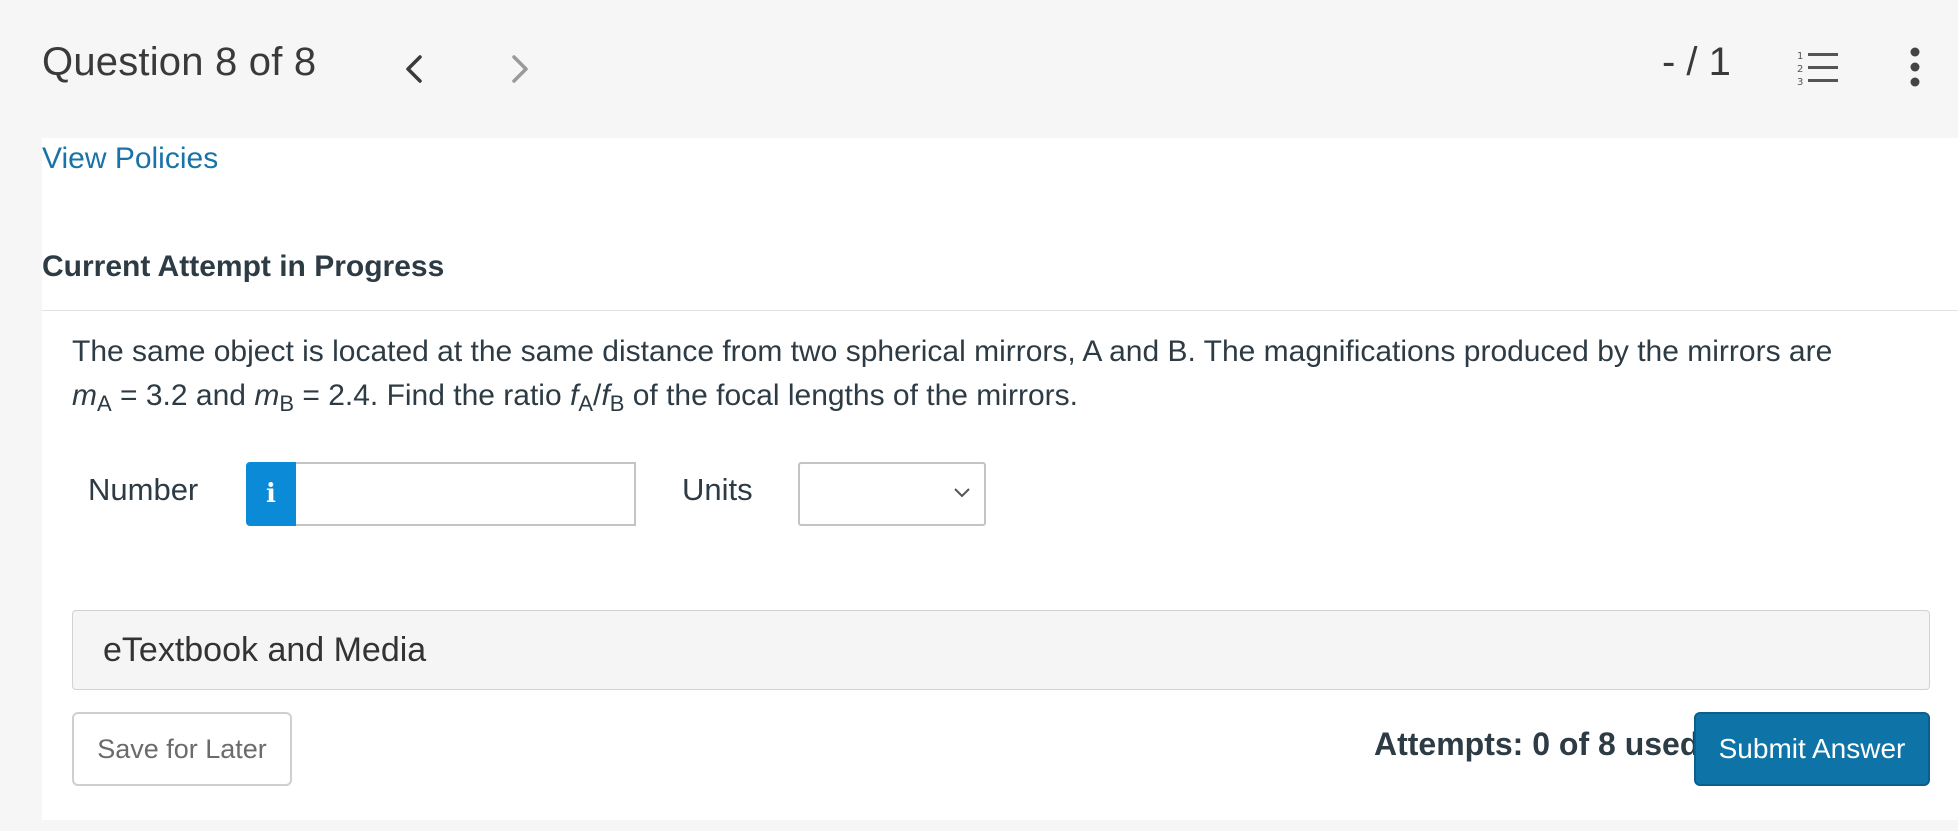 Image resolution: width=1958 pixels, height=831 pixels. What do you see at coordinates (432, 395) in the screenshot?
I see `magnification-b-value: = 2.4. Find the ratio` at bounding box center [432, 395].